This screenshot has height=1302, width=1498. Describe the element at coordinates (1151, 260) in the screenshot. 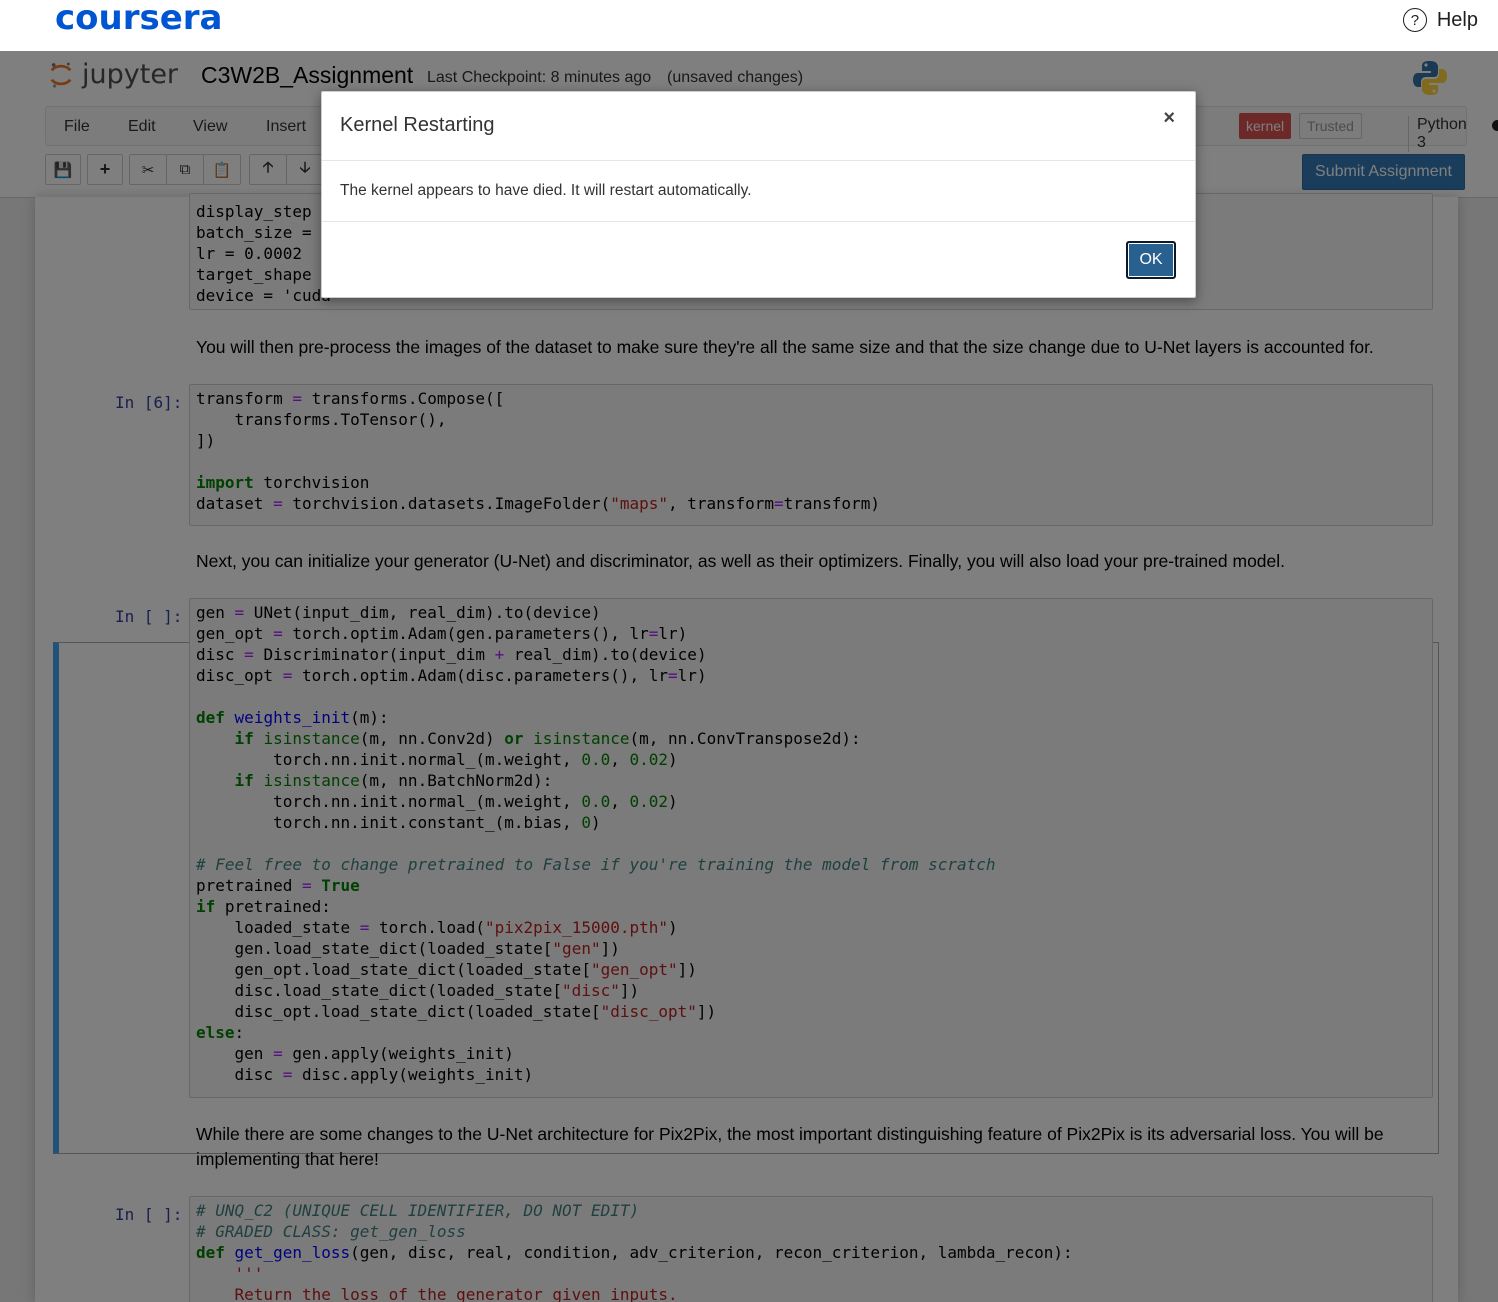

I see `ok-button: OK` at that location.